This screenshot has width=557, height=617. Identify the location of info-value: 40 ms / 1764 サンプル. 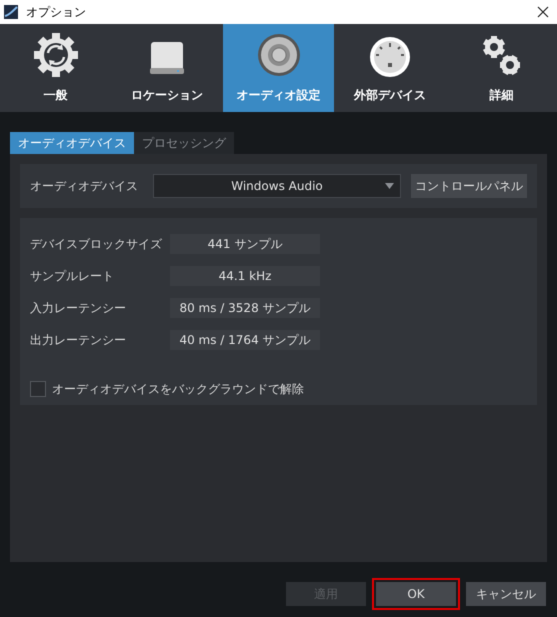
(245, 340).